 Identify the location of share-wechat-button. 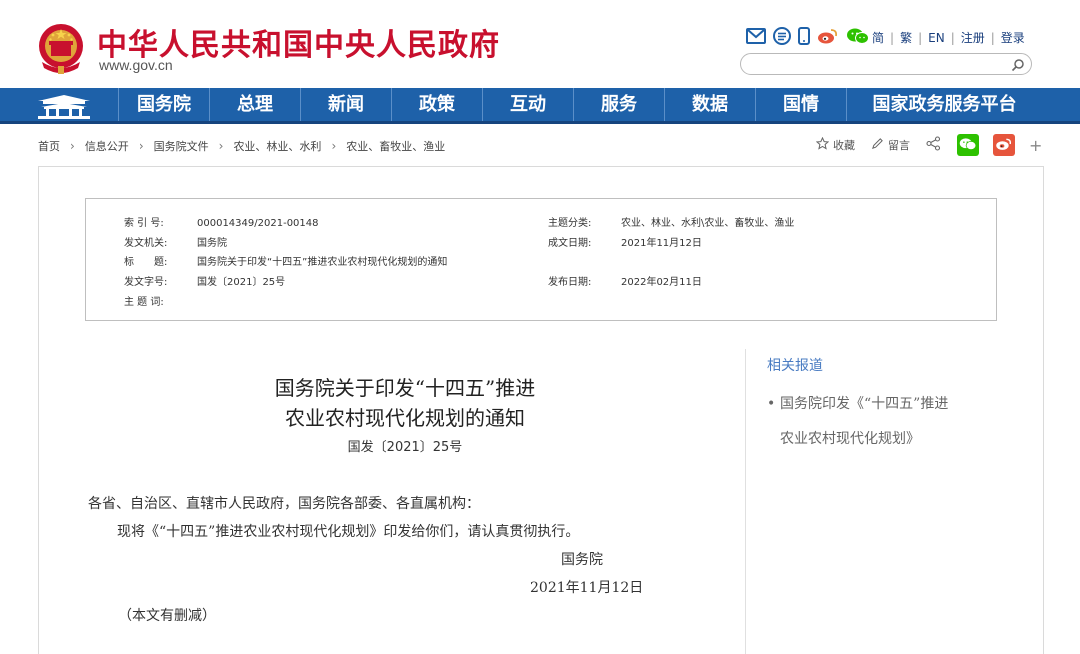
(968, 145).